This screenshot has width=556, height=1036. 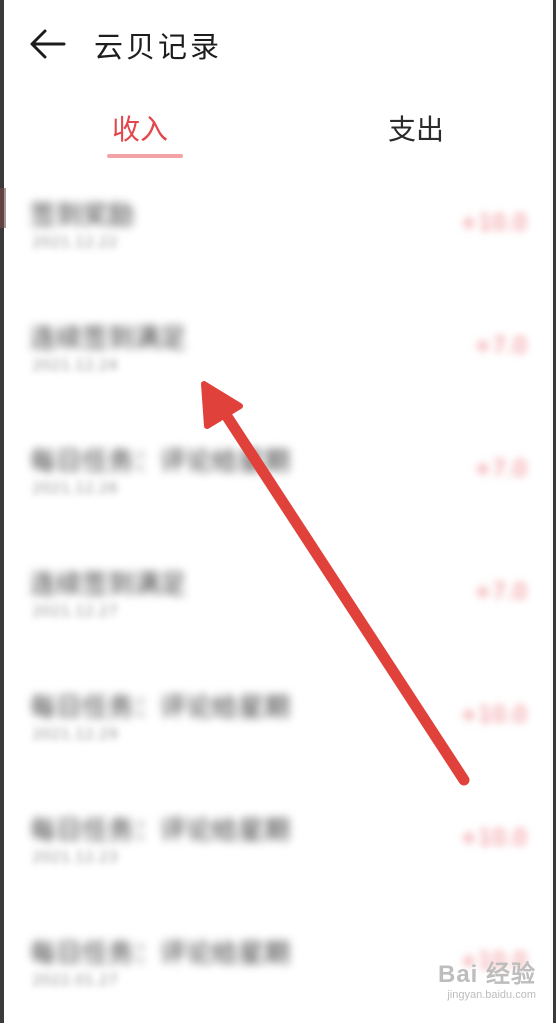 I want to click on arrow-left-icon, so click(x=48, y=44).